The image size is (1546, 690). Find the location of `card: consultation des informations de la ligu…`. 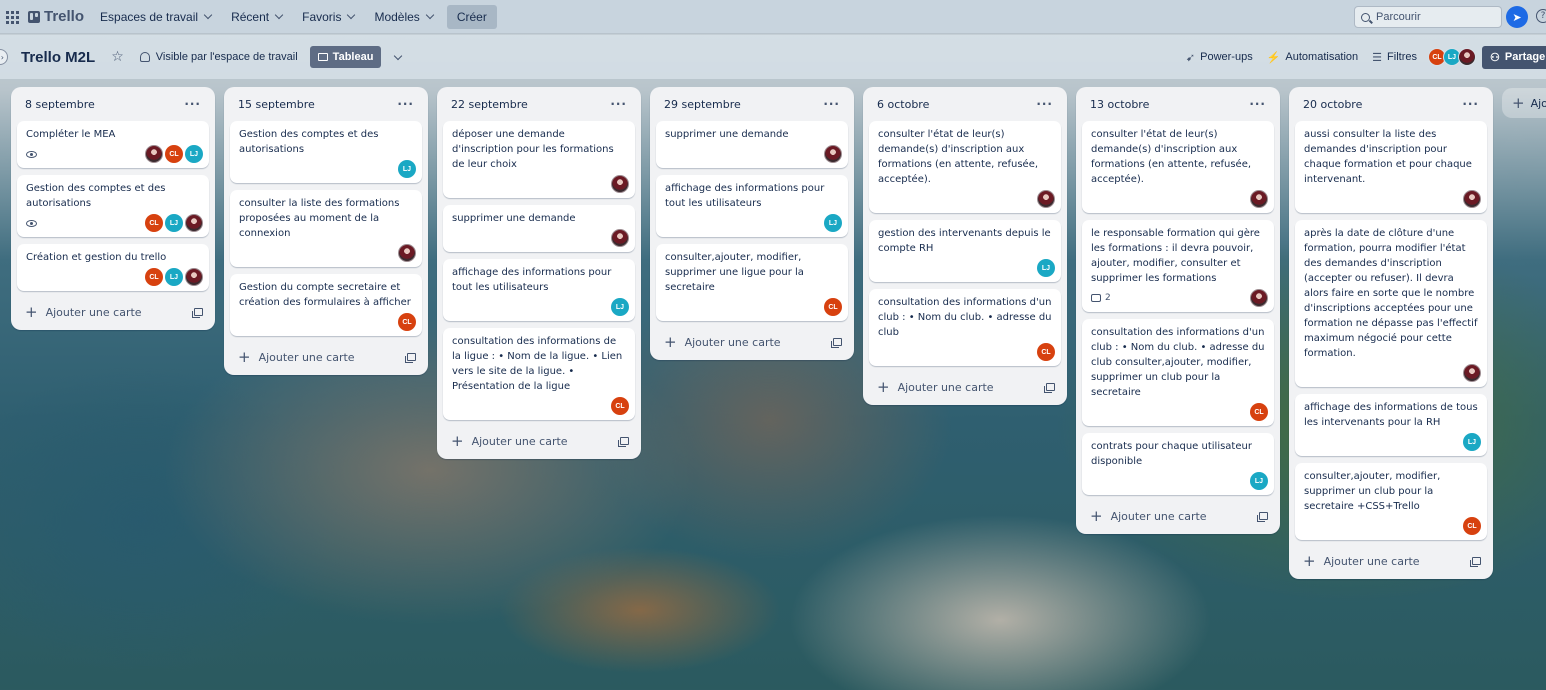

card: consultation des informations de la ligu… is located at coordinates (539, 374).